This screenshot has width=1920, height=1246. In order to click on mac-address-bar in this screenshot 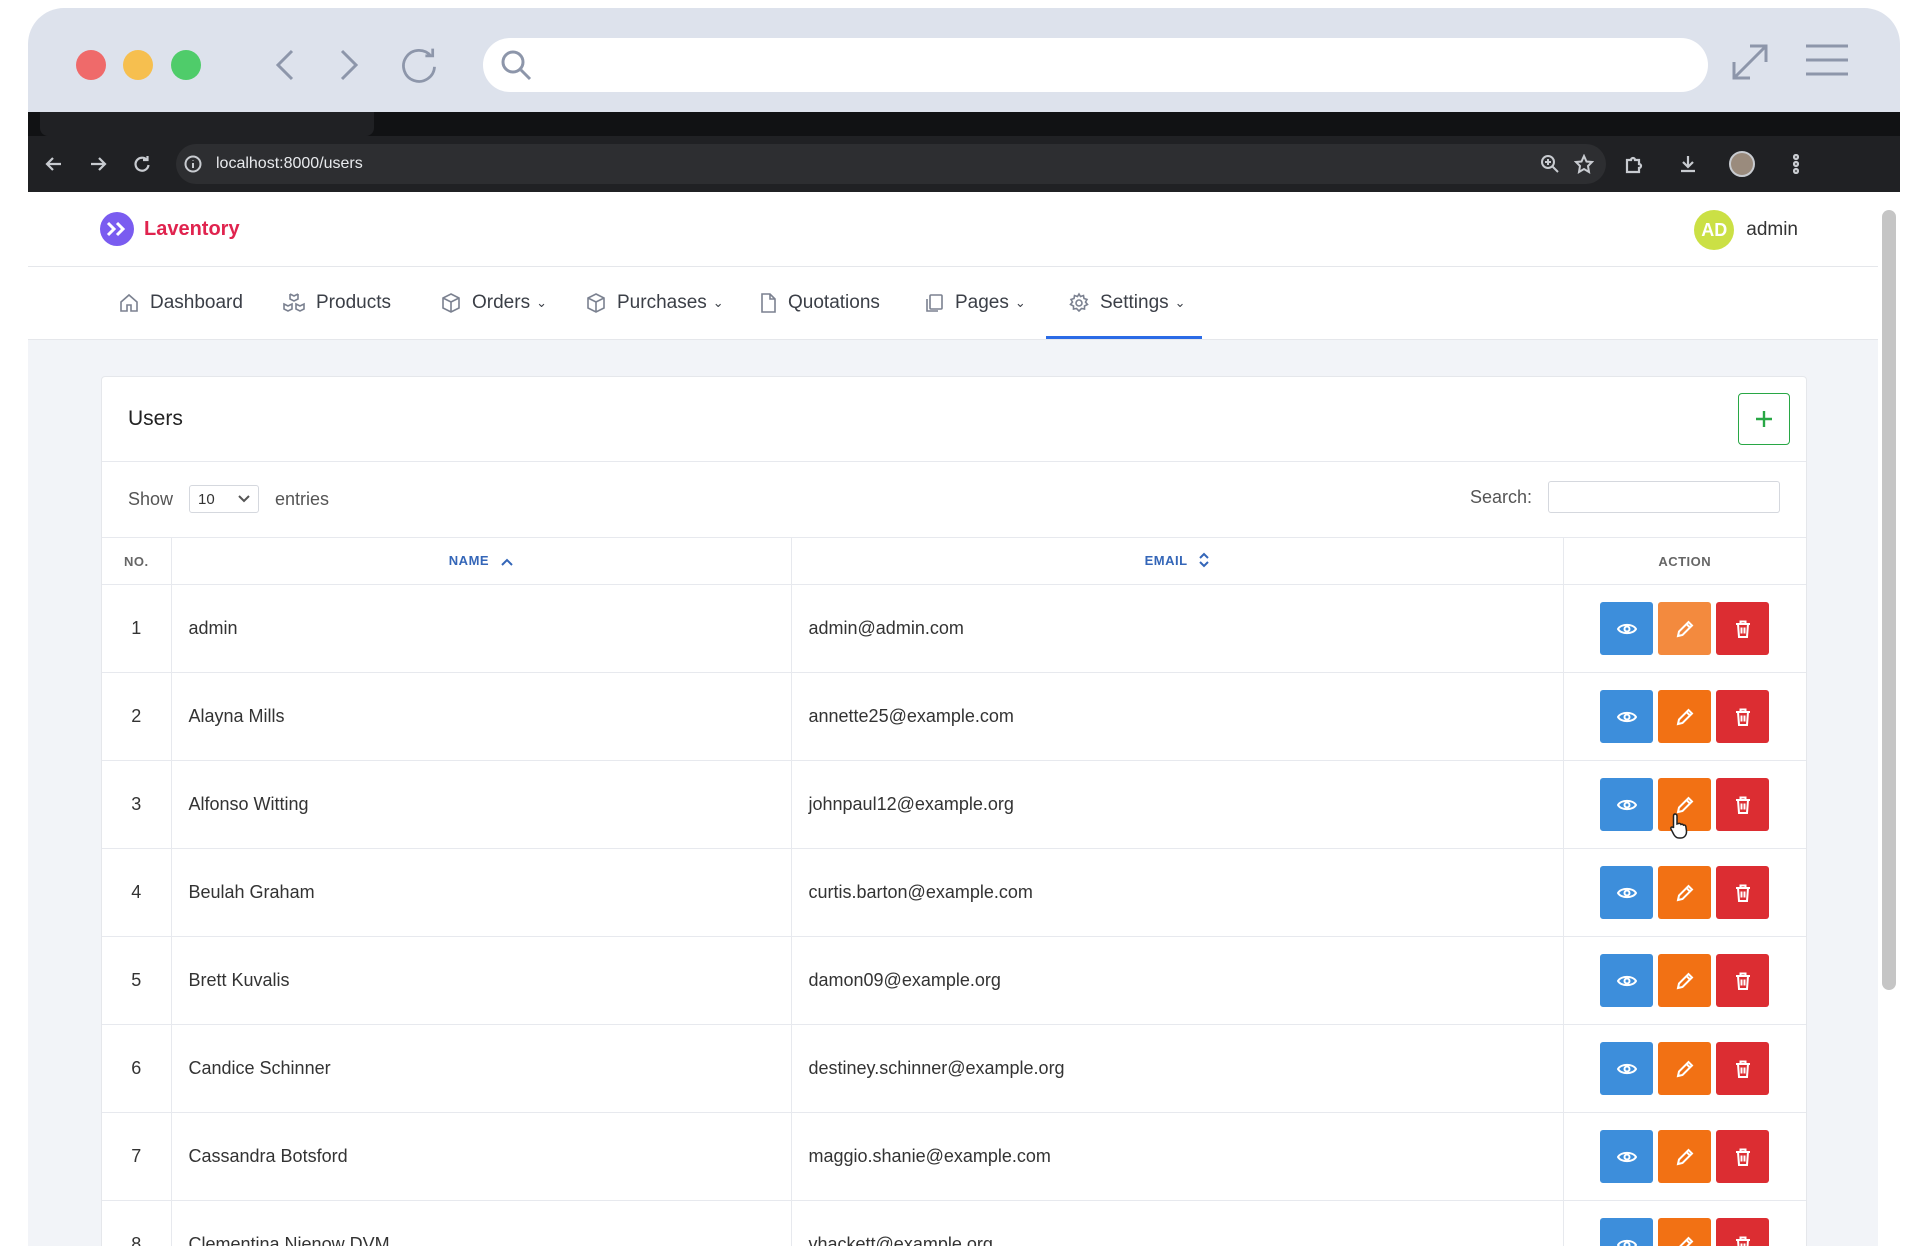, I will do `click(1095, 65)`.